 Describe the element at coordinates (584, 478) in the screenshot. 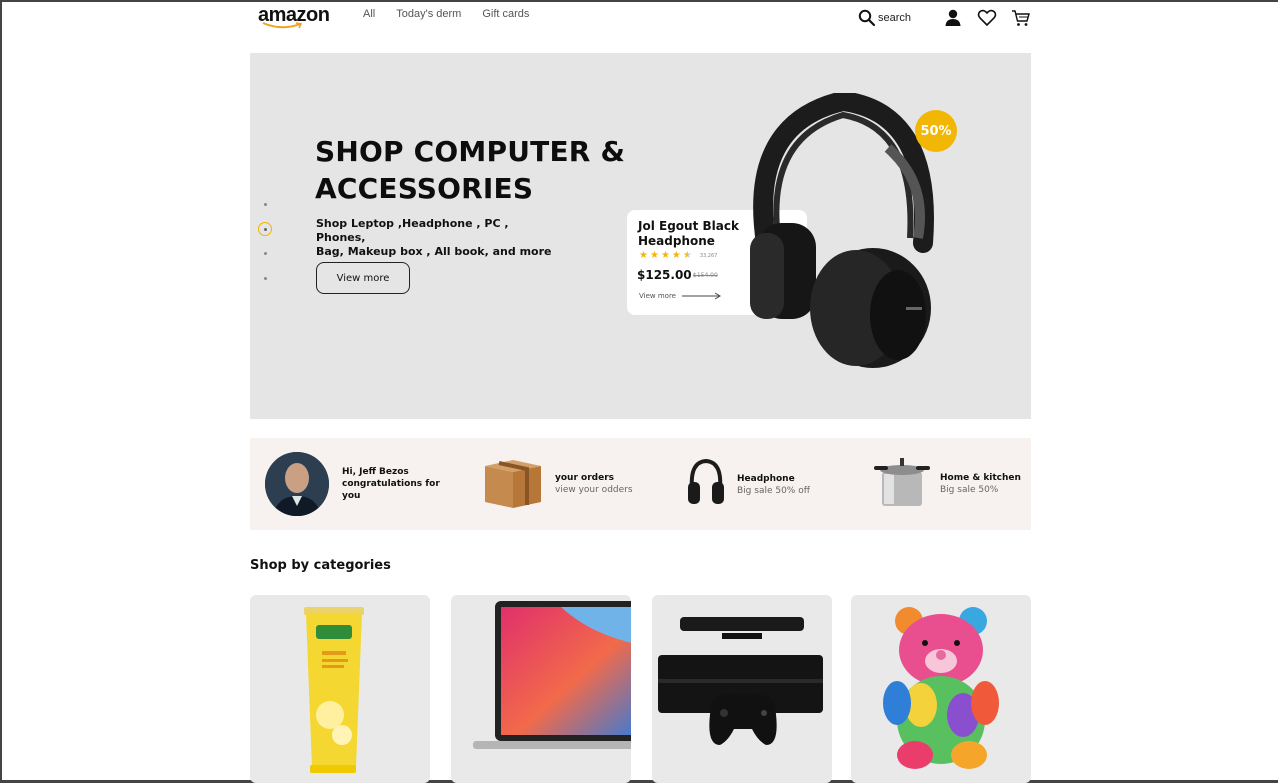

I see `orders-title: your orders` at that location.